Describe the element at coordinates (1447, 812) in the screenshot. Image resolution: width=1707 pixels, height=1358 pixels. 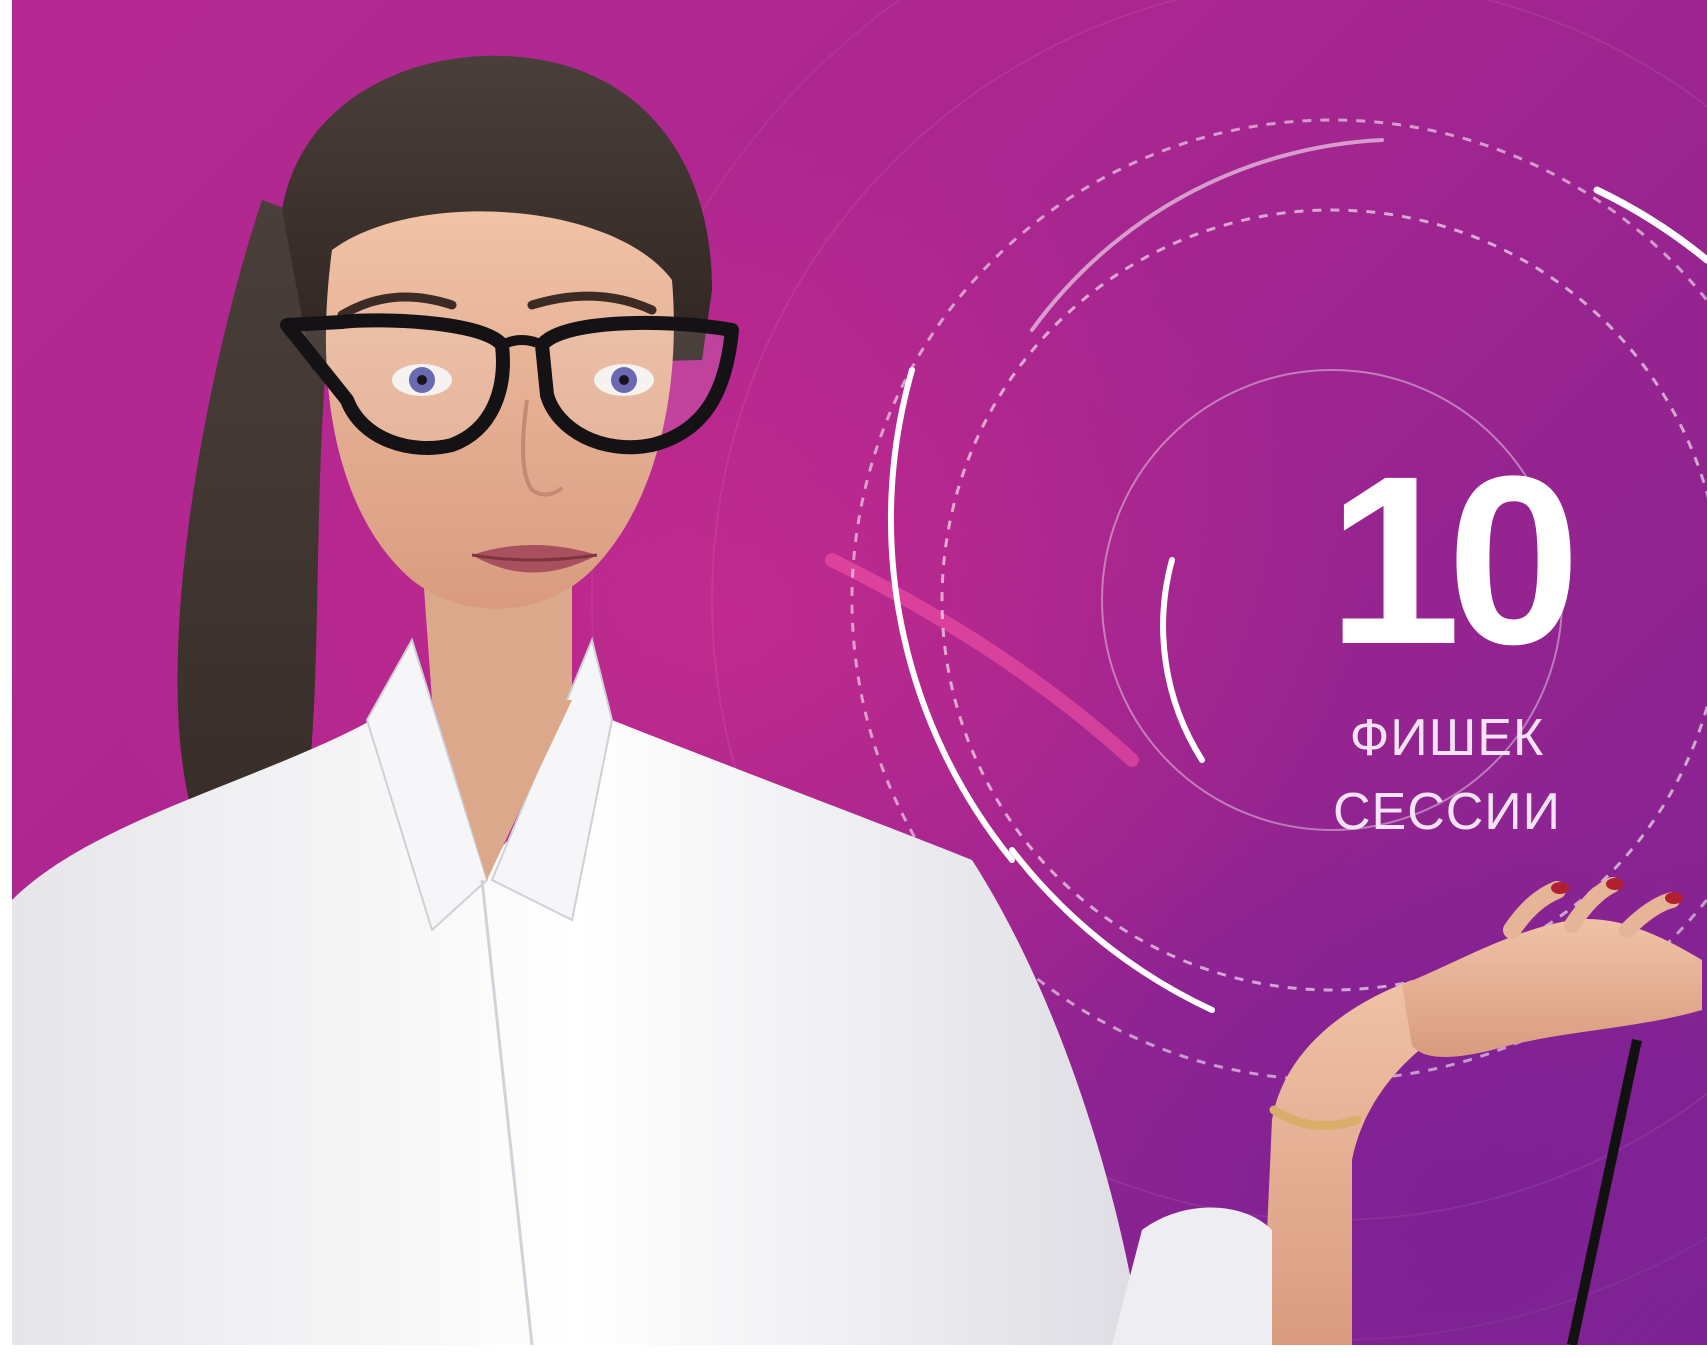
I see `badge-caption-line-2: СЕССИИ` at that location.